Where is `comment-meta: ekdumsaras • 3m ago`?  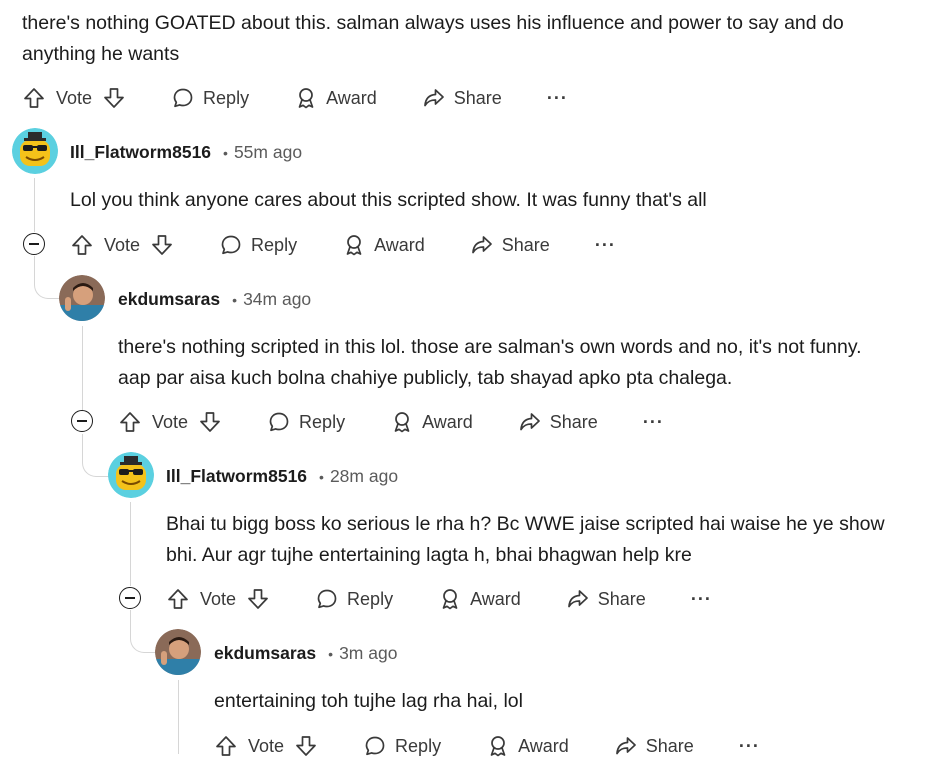
comment-meta: ekdumsaras • 3m ago is located at coordinates (305, 653).